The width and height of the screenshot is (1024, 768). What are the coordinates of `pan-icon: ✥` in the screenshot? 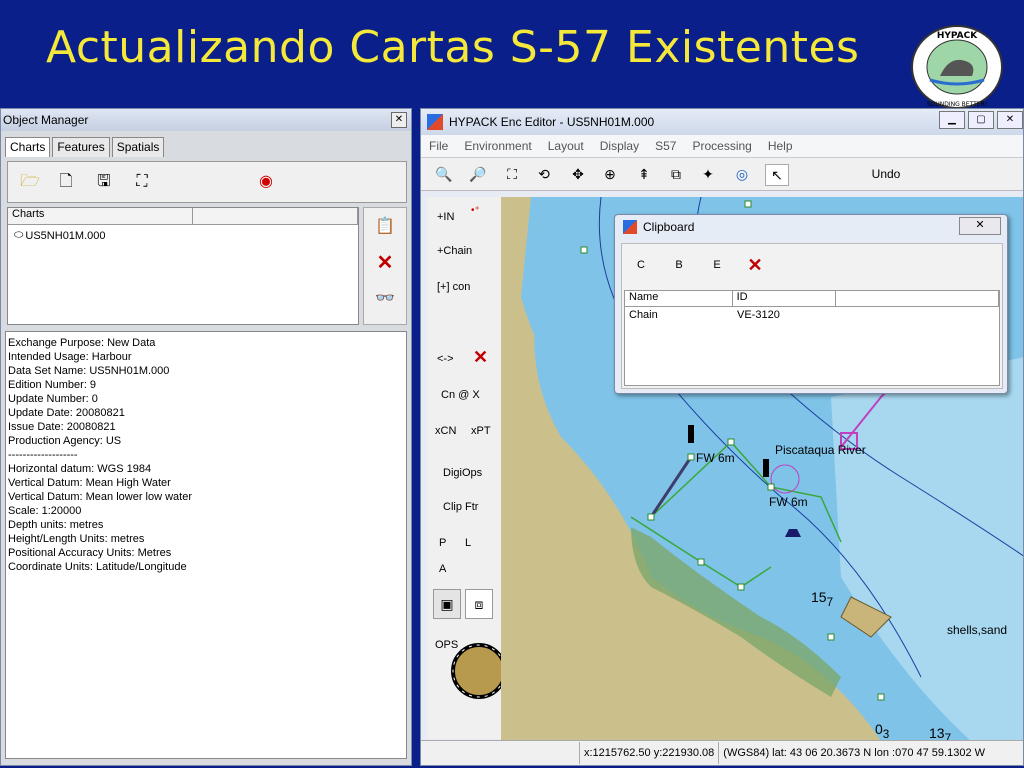 It's located at (578, 174).